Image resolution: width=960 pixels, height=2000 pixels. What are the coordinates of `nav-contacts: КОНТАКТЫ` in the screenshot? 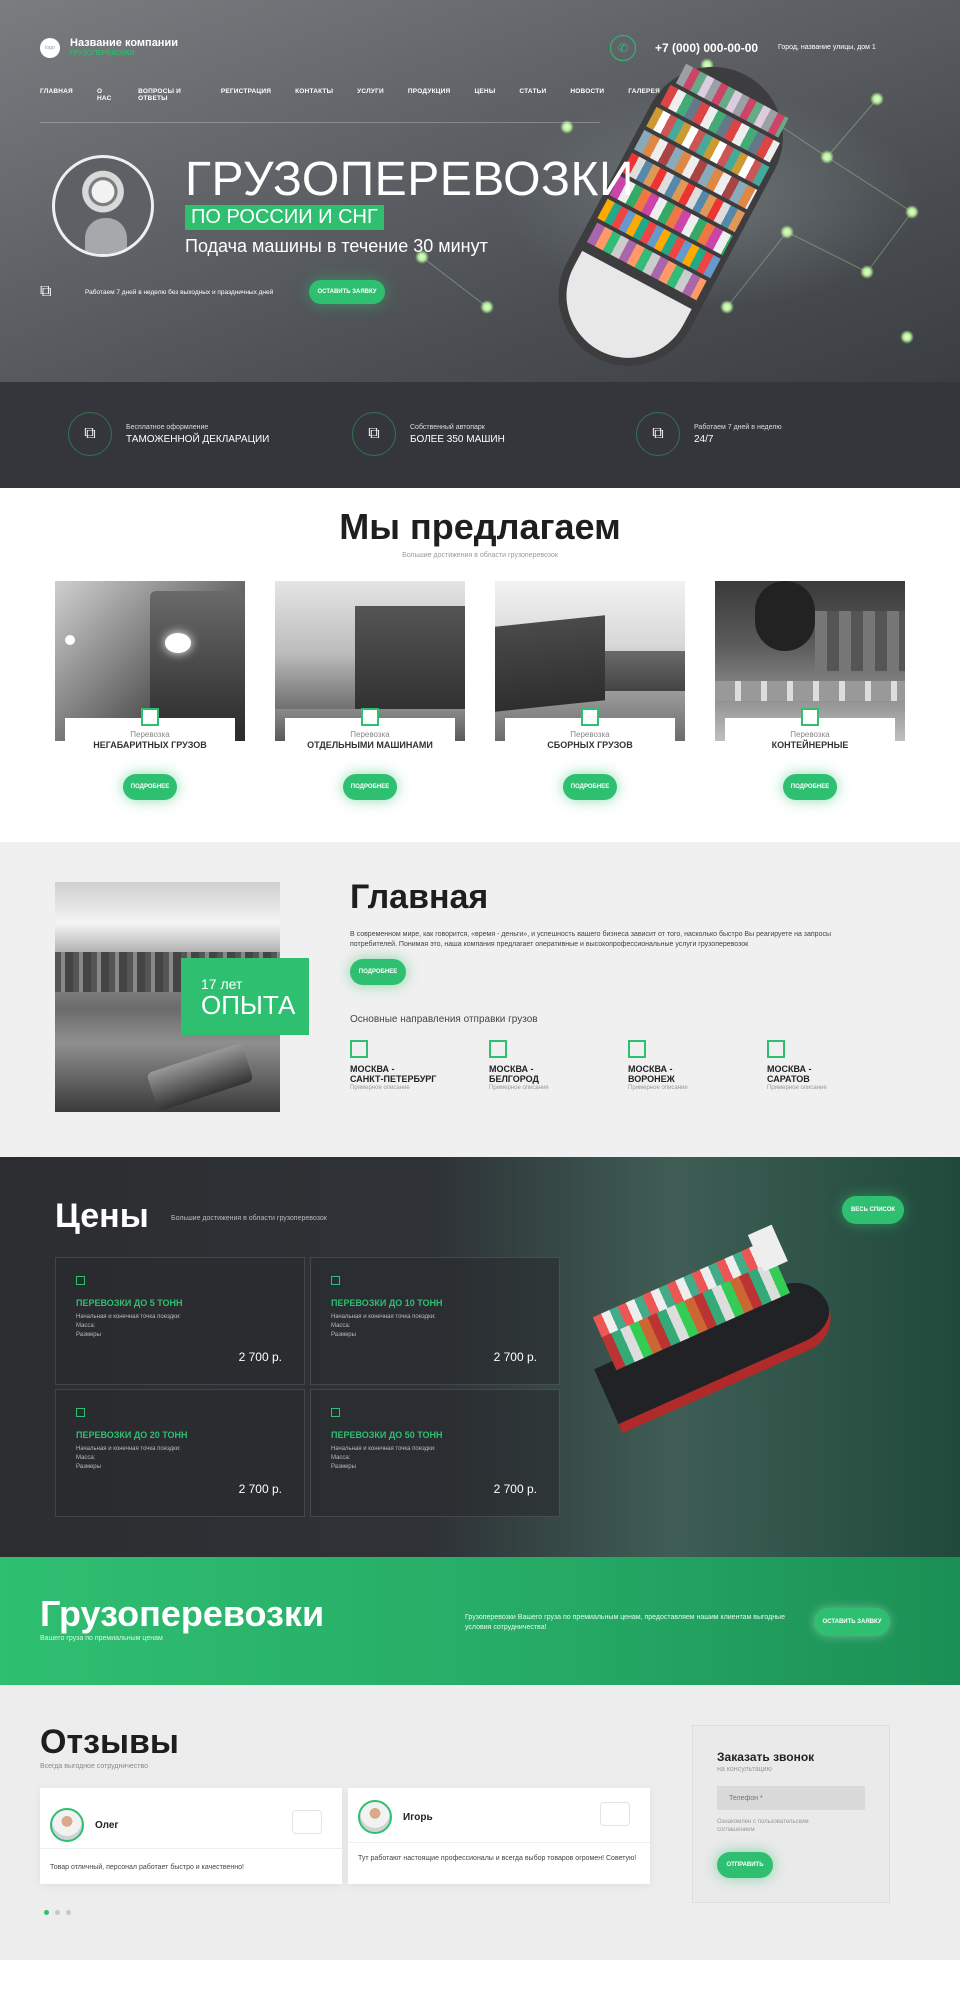 It's located at (314, 95).